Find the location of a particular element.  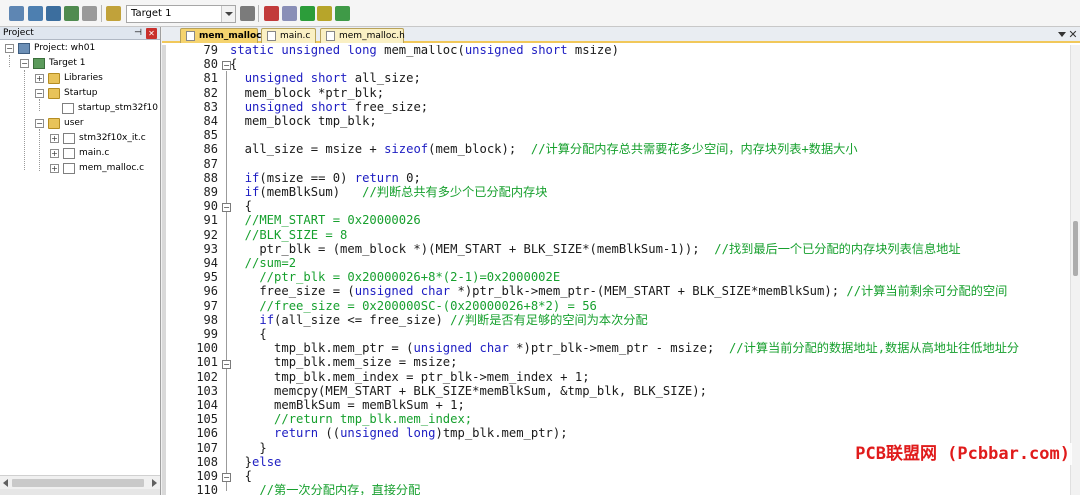

project-panel-title: Project is located at coordinates (18, 33).